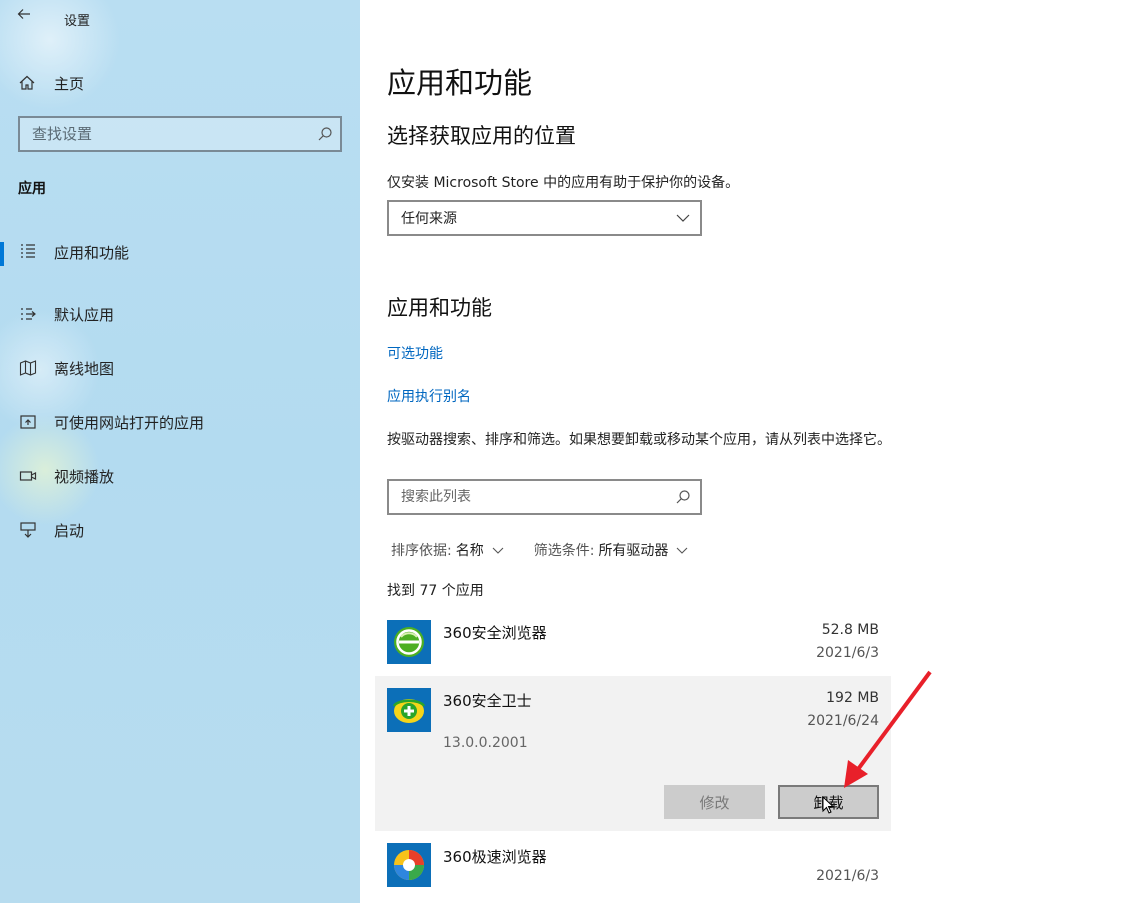 The image size is (1147, 903). Describe the element at coordinates (69, 83) in the screenshot. I see `home-label: 主页` at that location.